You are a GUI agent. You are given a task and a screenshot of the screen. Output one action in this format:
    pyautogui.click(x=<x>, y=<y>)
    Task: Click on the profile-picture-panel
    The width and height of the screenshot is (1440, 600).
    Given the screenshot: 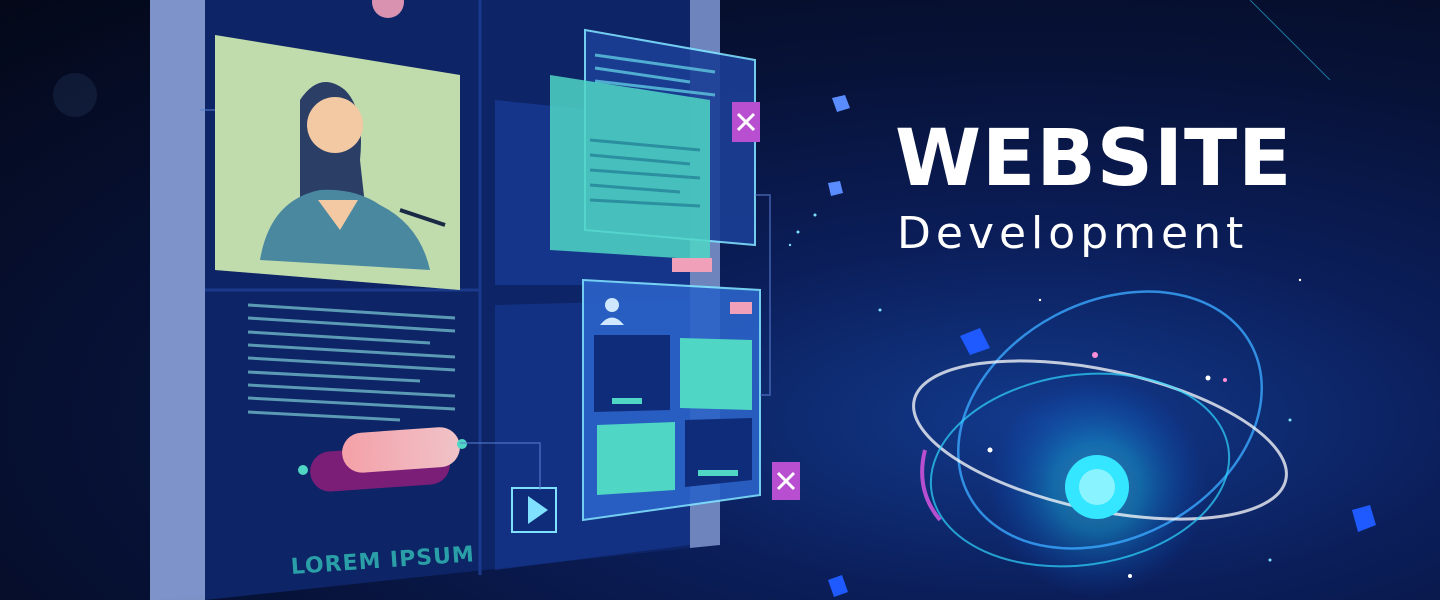 What is the action you would take?
    pyautogui.click(x=337, y=162)
    